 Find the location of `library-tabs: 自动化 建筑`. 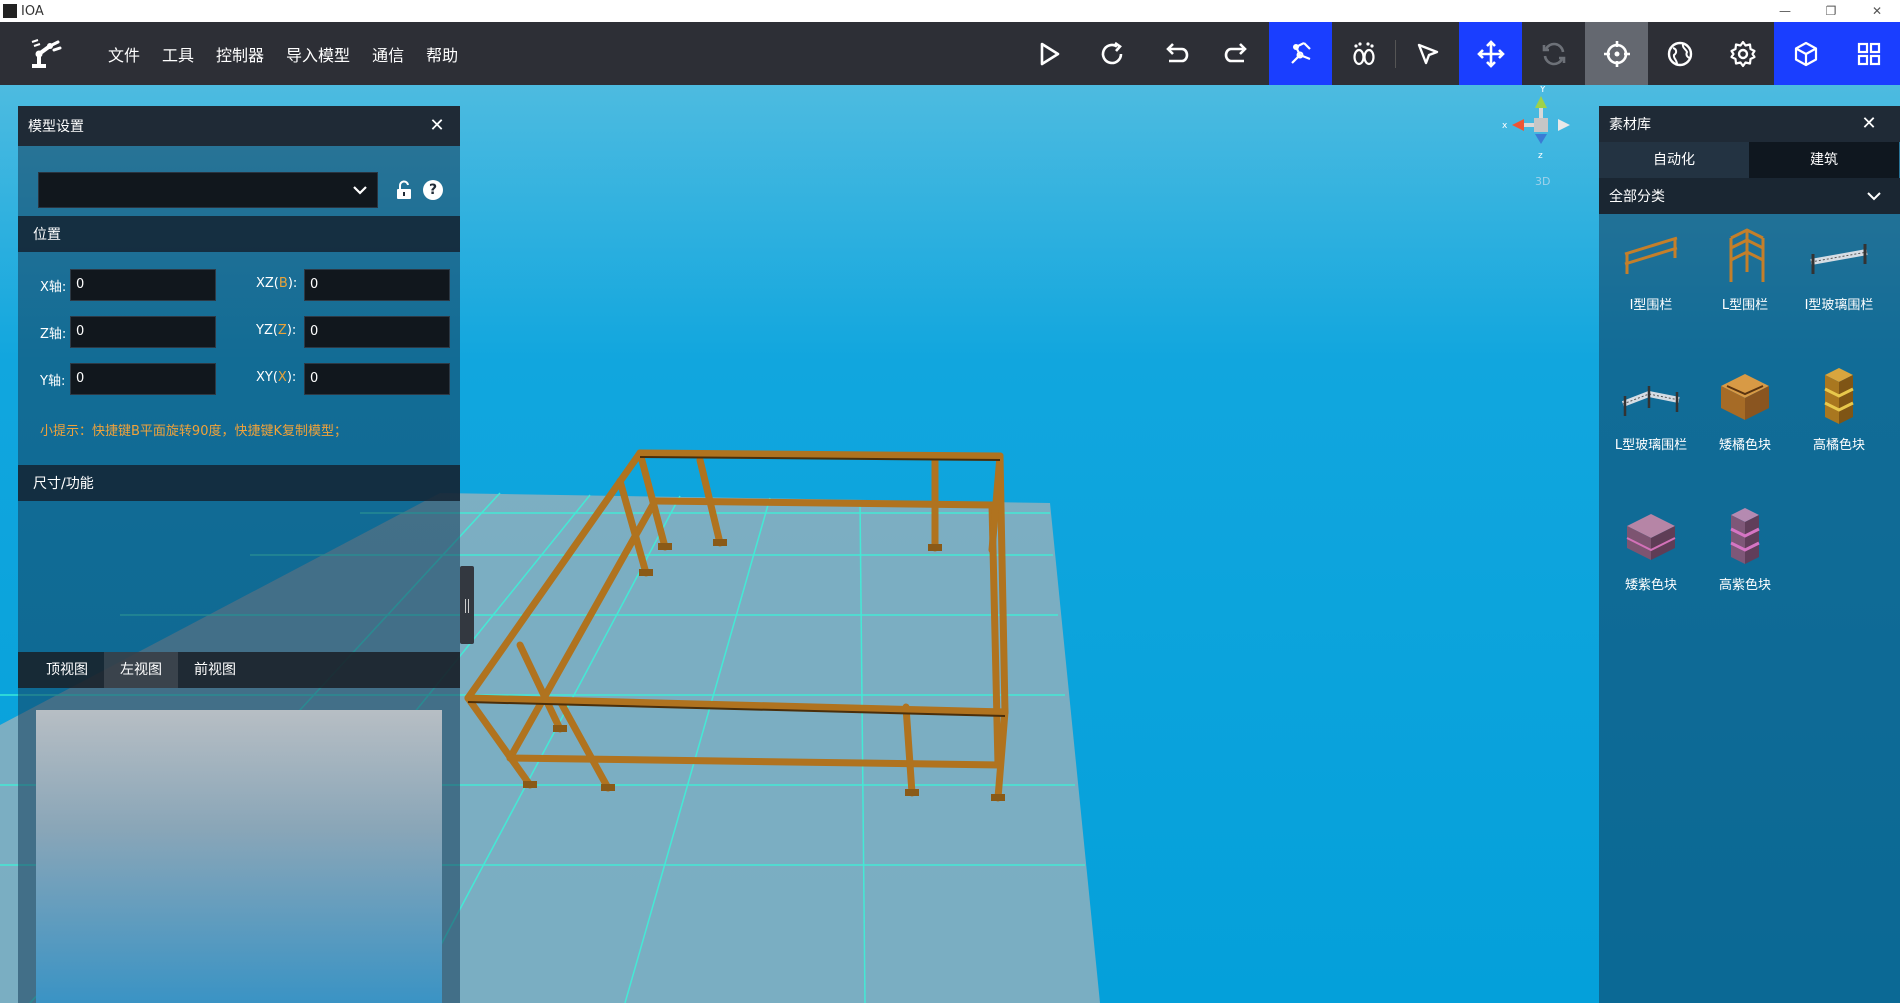

library-tabs: 自动化 建筑 is located at coordinates (1749, 160).